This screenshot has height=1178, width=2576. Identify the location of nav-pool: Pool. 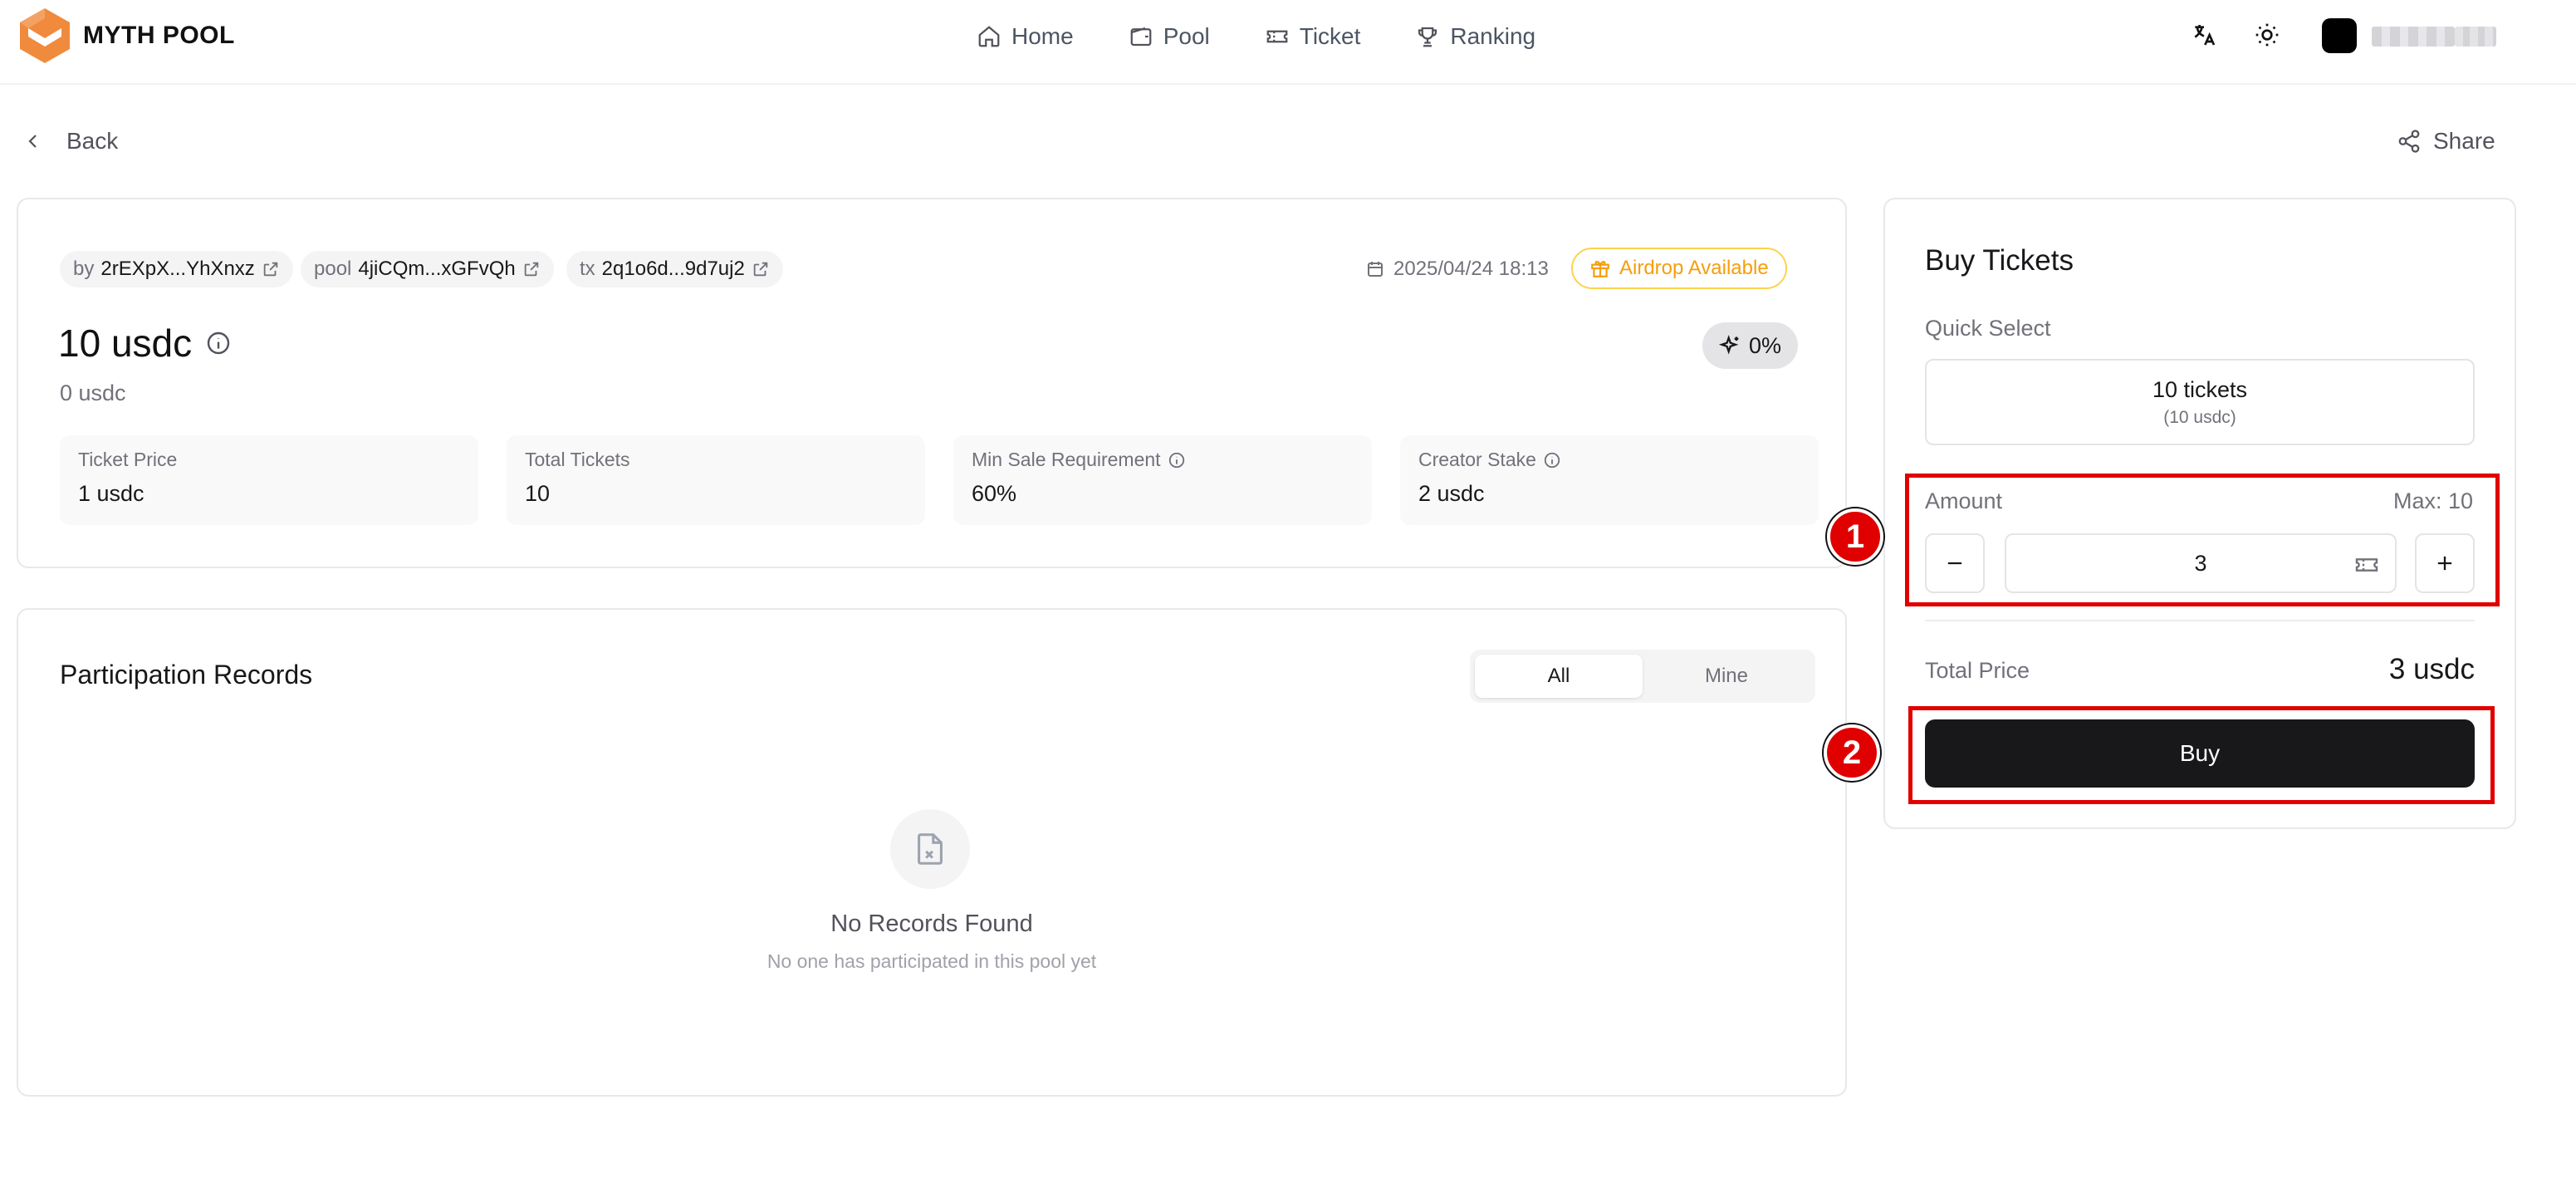
(1170, 36).